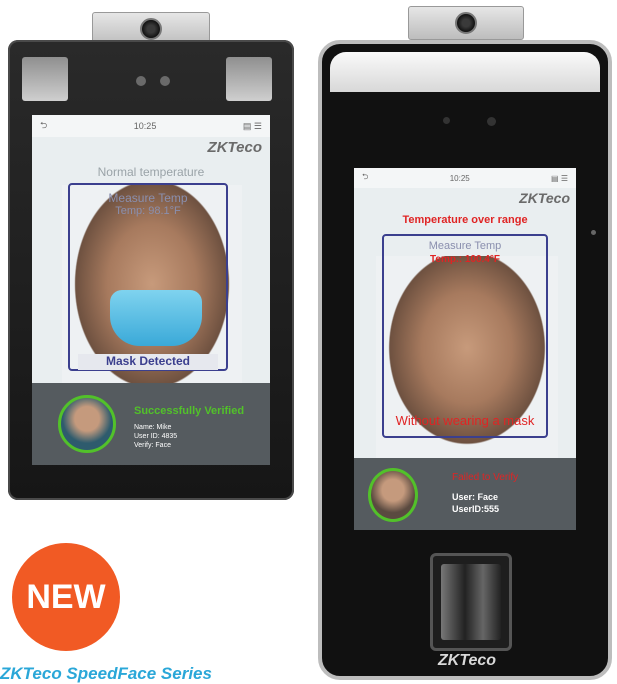 The height and width of the screenshot is (684, 617). Describe the element at coordinates (189, 411) in the screenshot. I see `verify-result: Successfully Verified` at that location.